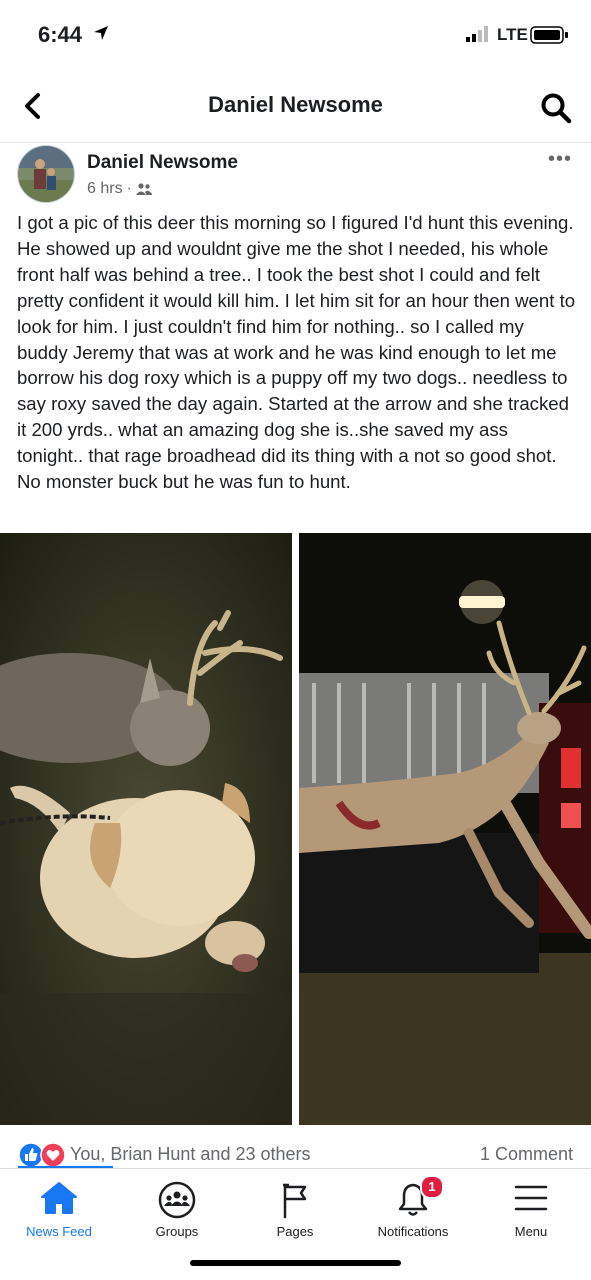 This screenshot has height=1280, width=591. What do you see at coordinates (59, 1231) in the screenshot?
I see `tab-label: News Feed` at bounding box center [59, 1231].